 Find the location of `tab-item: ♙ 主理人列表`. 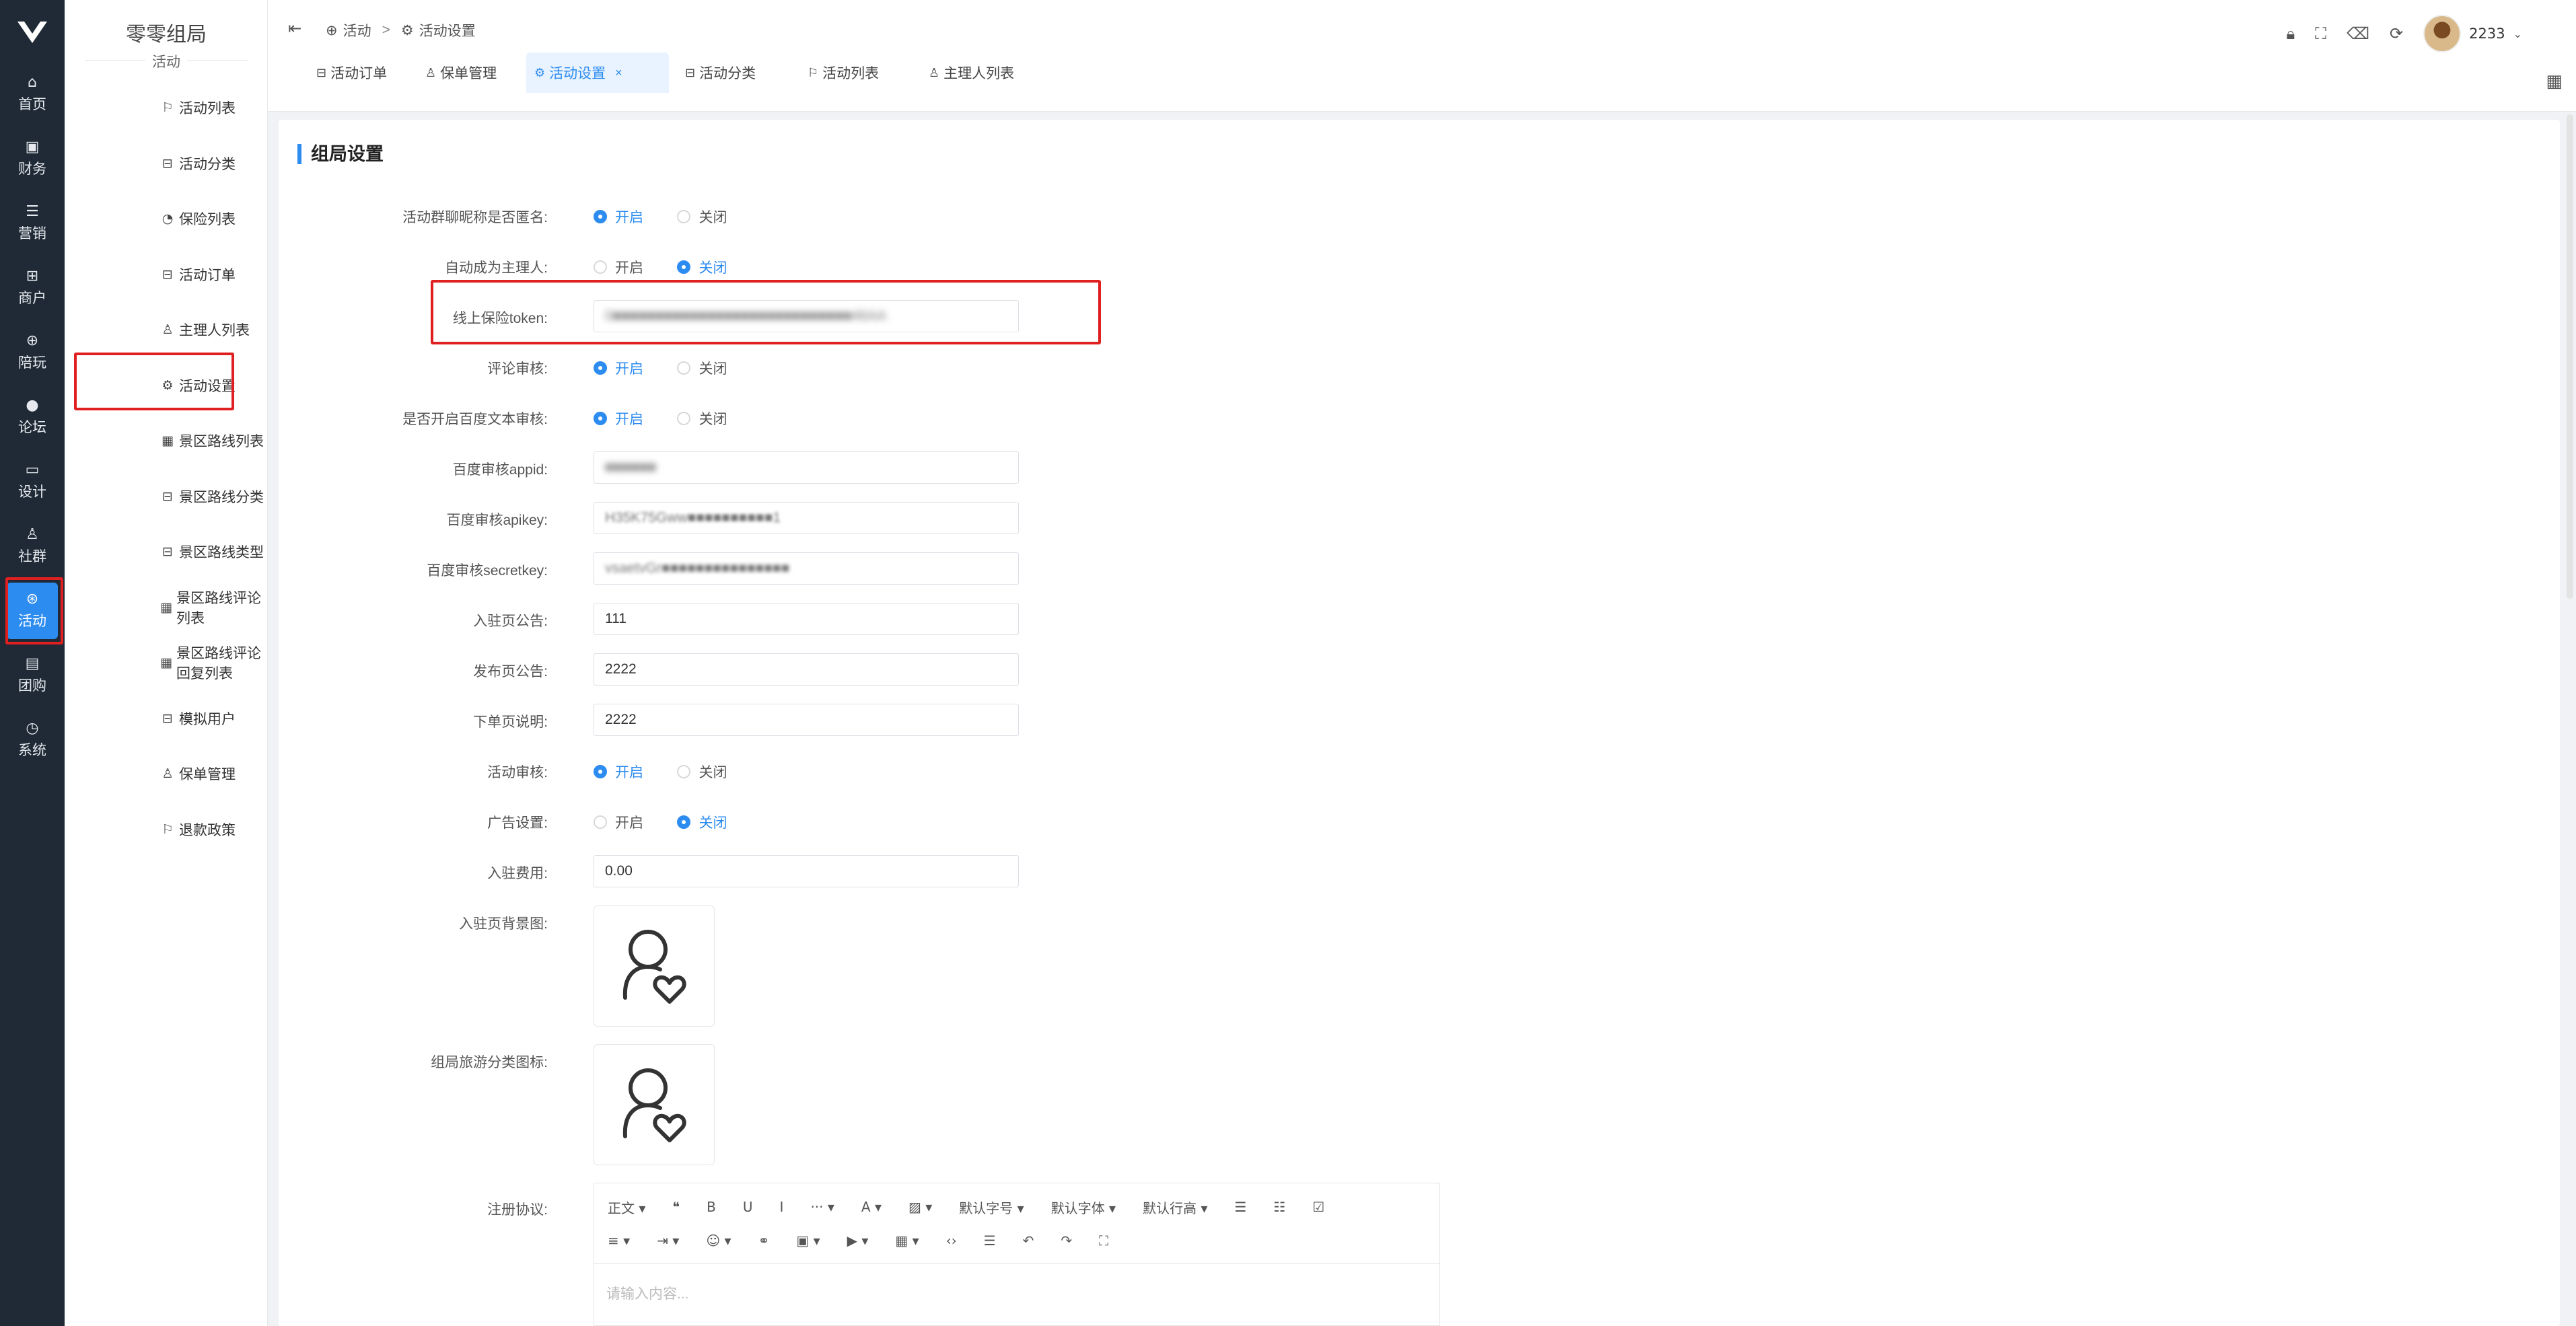

tab-item: ♙ 主理人列表 is located at coordinates (971, 72).